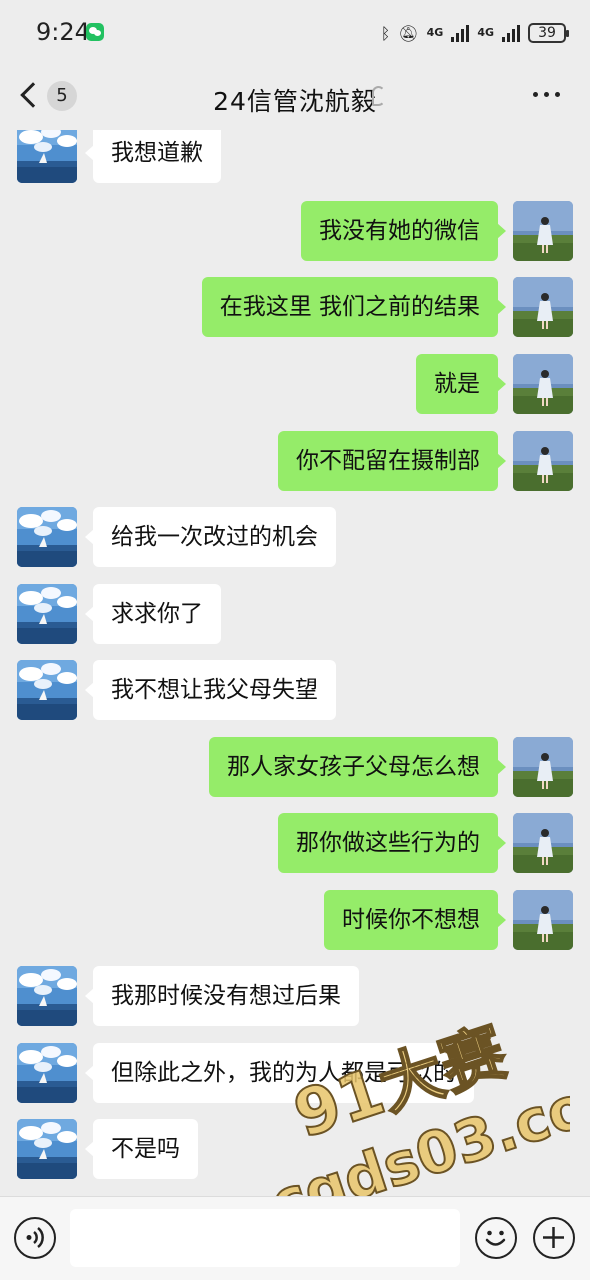  Describe the element at coordinates (474, 33) in the screenshot. I see `status-icons: ᛒ 🔕︎ 4G 4G 39` at that location.